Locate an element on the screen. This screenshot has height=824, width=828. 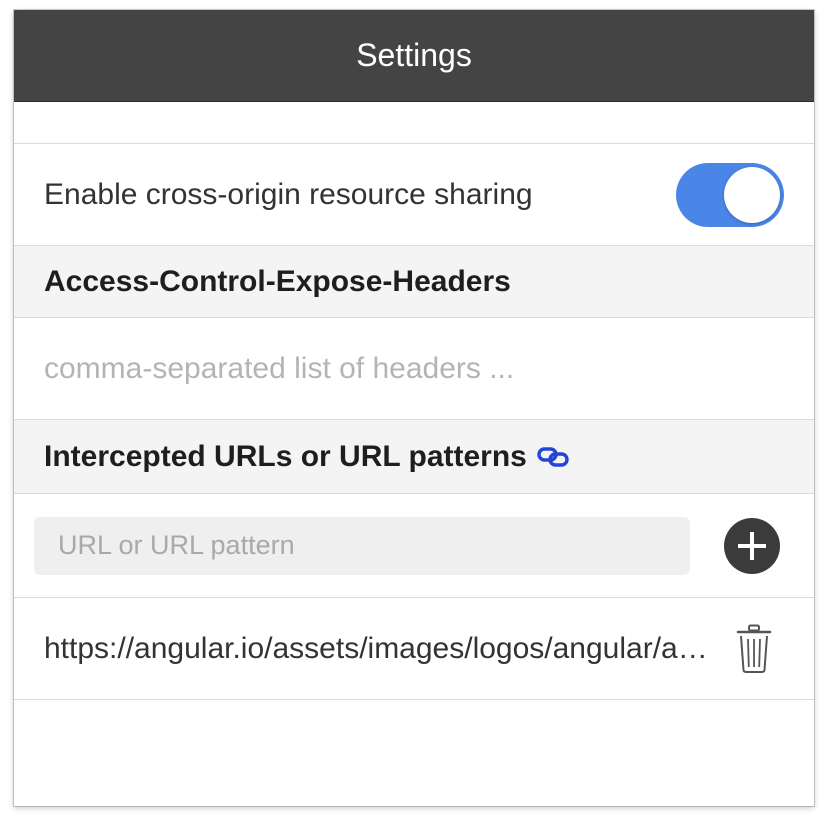
cors-setting-row: Enable cross-origin resource sharing is located at coordinates (414, 195).